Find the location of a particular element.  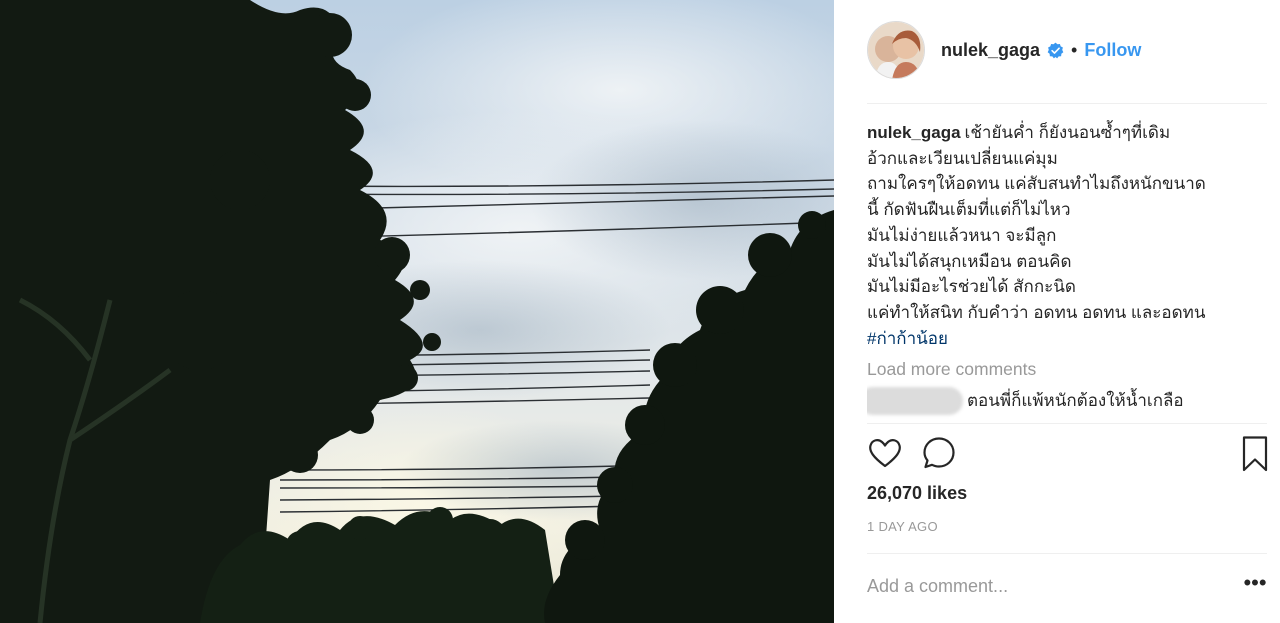

more-options-button: ••• is located at coordinates (1255, 586).